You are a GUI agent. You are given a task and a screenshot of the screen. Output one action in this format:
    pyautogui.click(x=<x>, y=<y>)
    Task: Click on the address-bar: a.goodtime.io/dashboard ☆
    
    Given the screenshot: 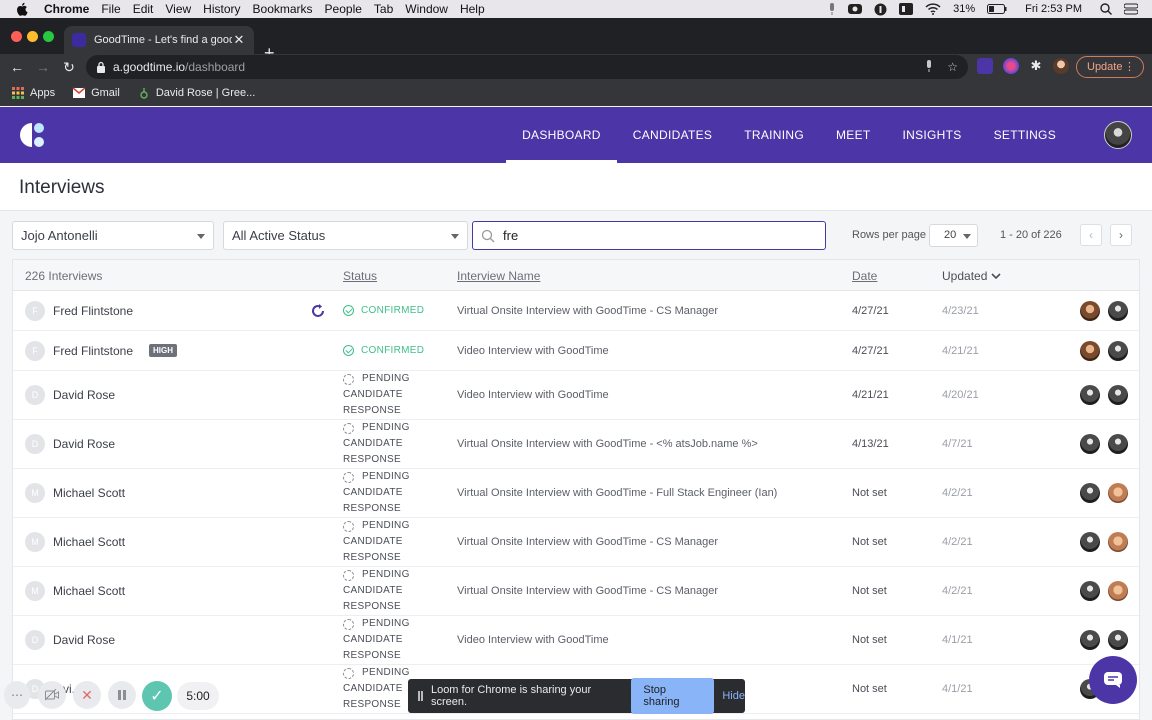 What is the action you would take?
    pyautogui.click(x=527, y=67)
    